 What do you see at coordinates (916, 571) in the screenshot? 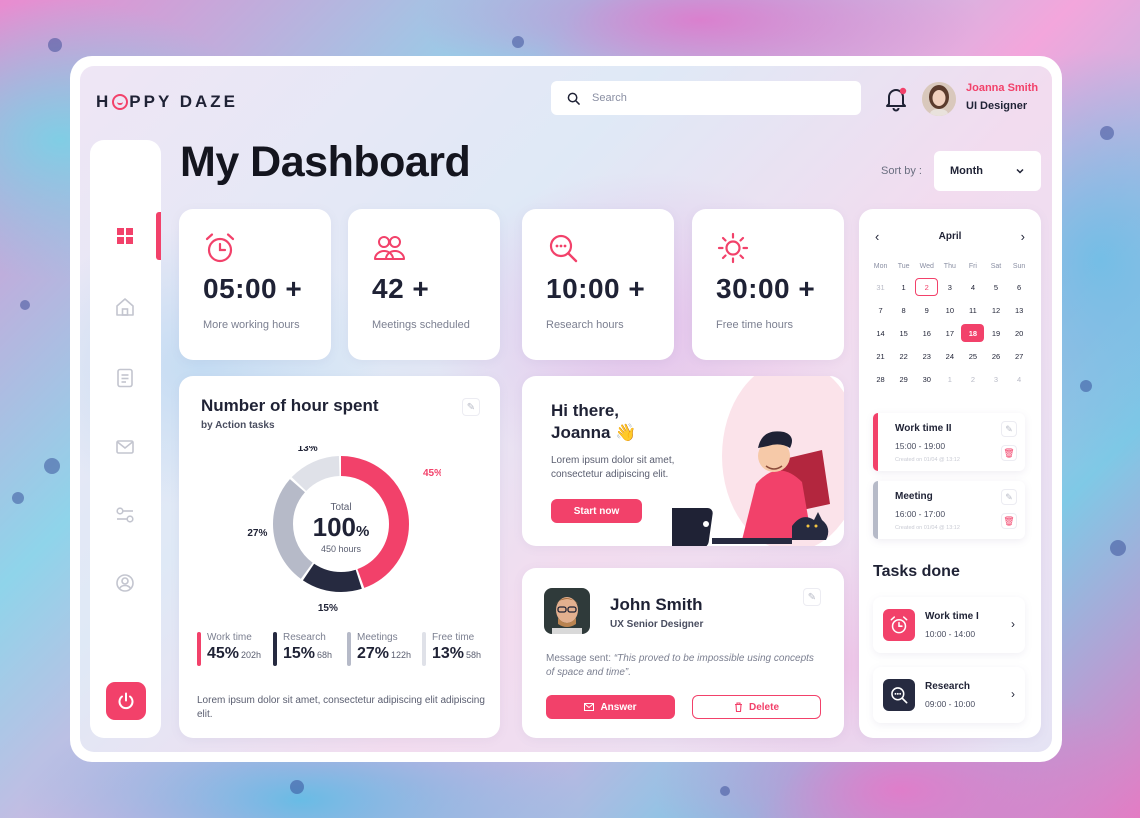
I see `tasks-done-title: Tasks done` at bounding box center [916, 571].